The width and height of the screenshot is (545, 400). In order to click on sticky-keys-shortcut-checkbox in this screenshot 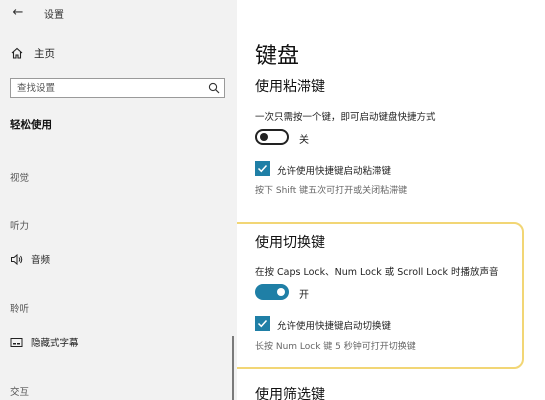, I will do `click(262, 168)`.